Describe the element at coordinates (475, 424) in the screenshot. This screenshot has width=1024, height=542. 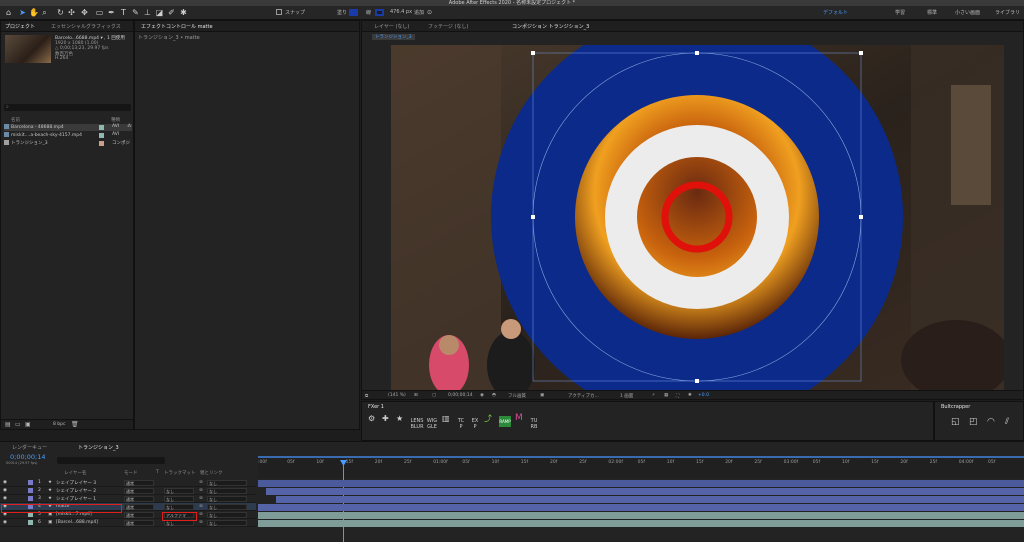
I see `preset-exp: EX P` at that location.